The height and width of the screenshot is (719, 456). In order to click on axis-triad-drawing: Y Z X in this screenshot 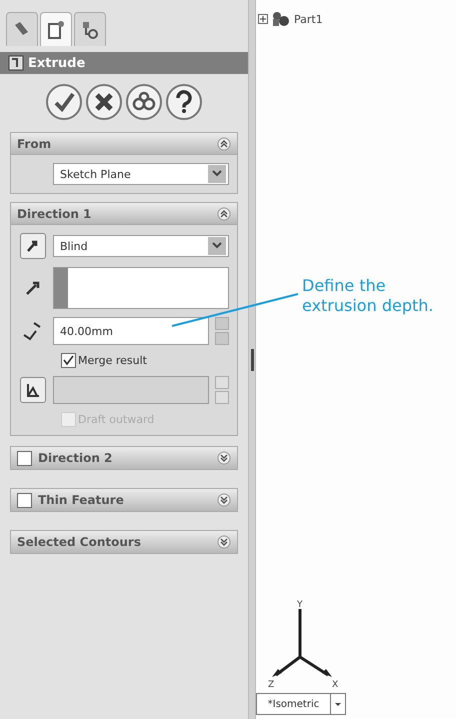, I will do `click(307, 643)`.